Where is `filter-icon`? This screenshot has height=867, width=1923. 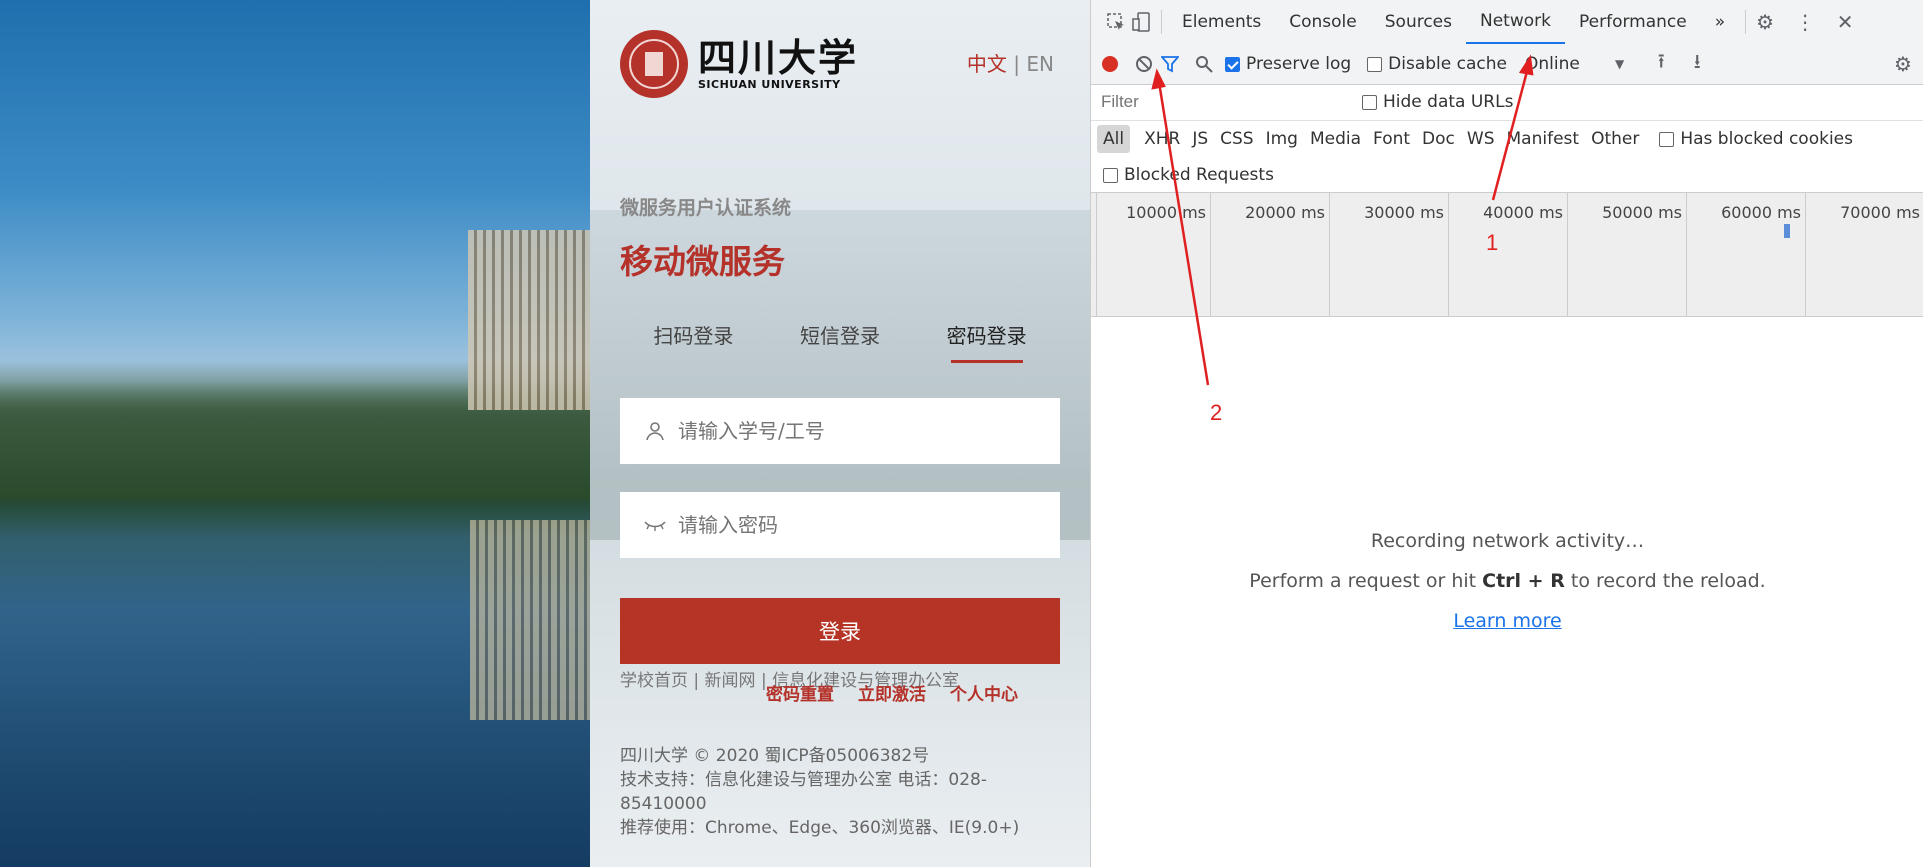
filter-icon is located at coordinates (1170, 64).